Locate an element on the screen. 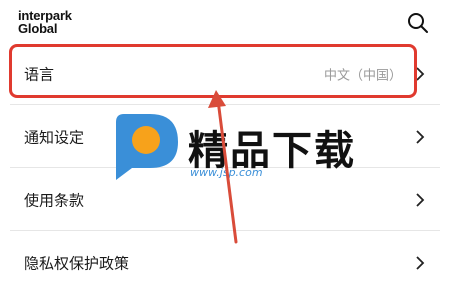  row-label: 使用条款 is located at coordinates (54, 200).